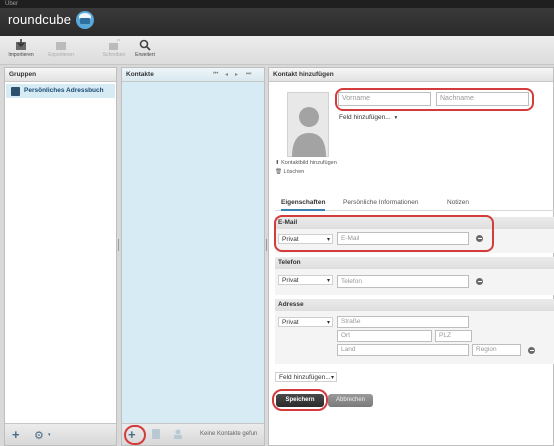  What do you see at coordinates (294, 172) in the screenshot?
I see `delete-photo-label: Löschen` at bounding box center [294, 172].